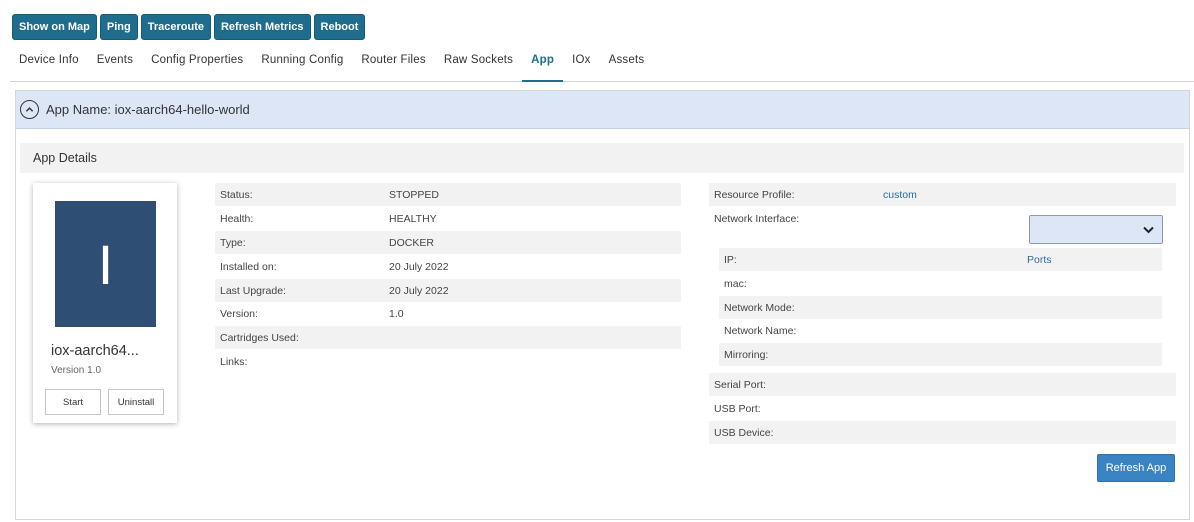 The width and height of the screenshot is (1194, 522). Describe the element at coordinates (448, 313) in the screenshot. I see `detail-row-version: Version: 1.0` at that location.